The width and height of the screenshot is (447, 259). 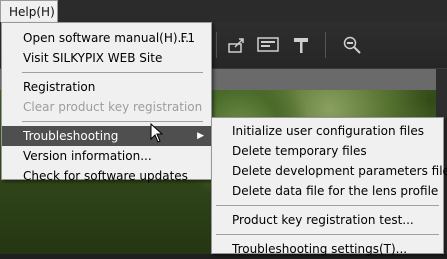 I want to click on menu-item-delete-temp-files: Delete temporary files, so click(x=327, y=151).